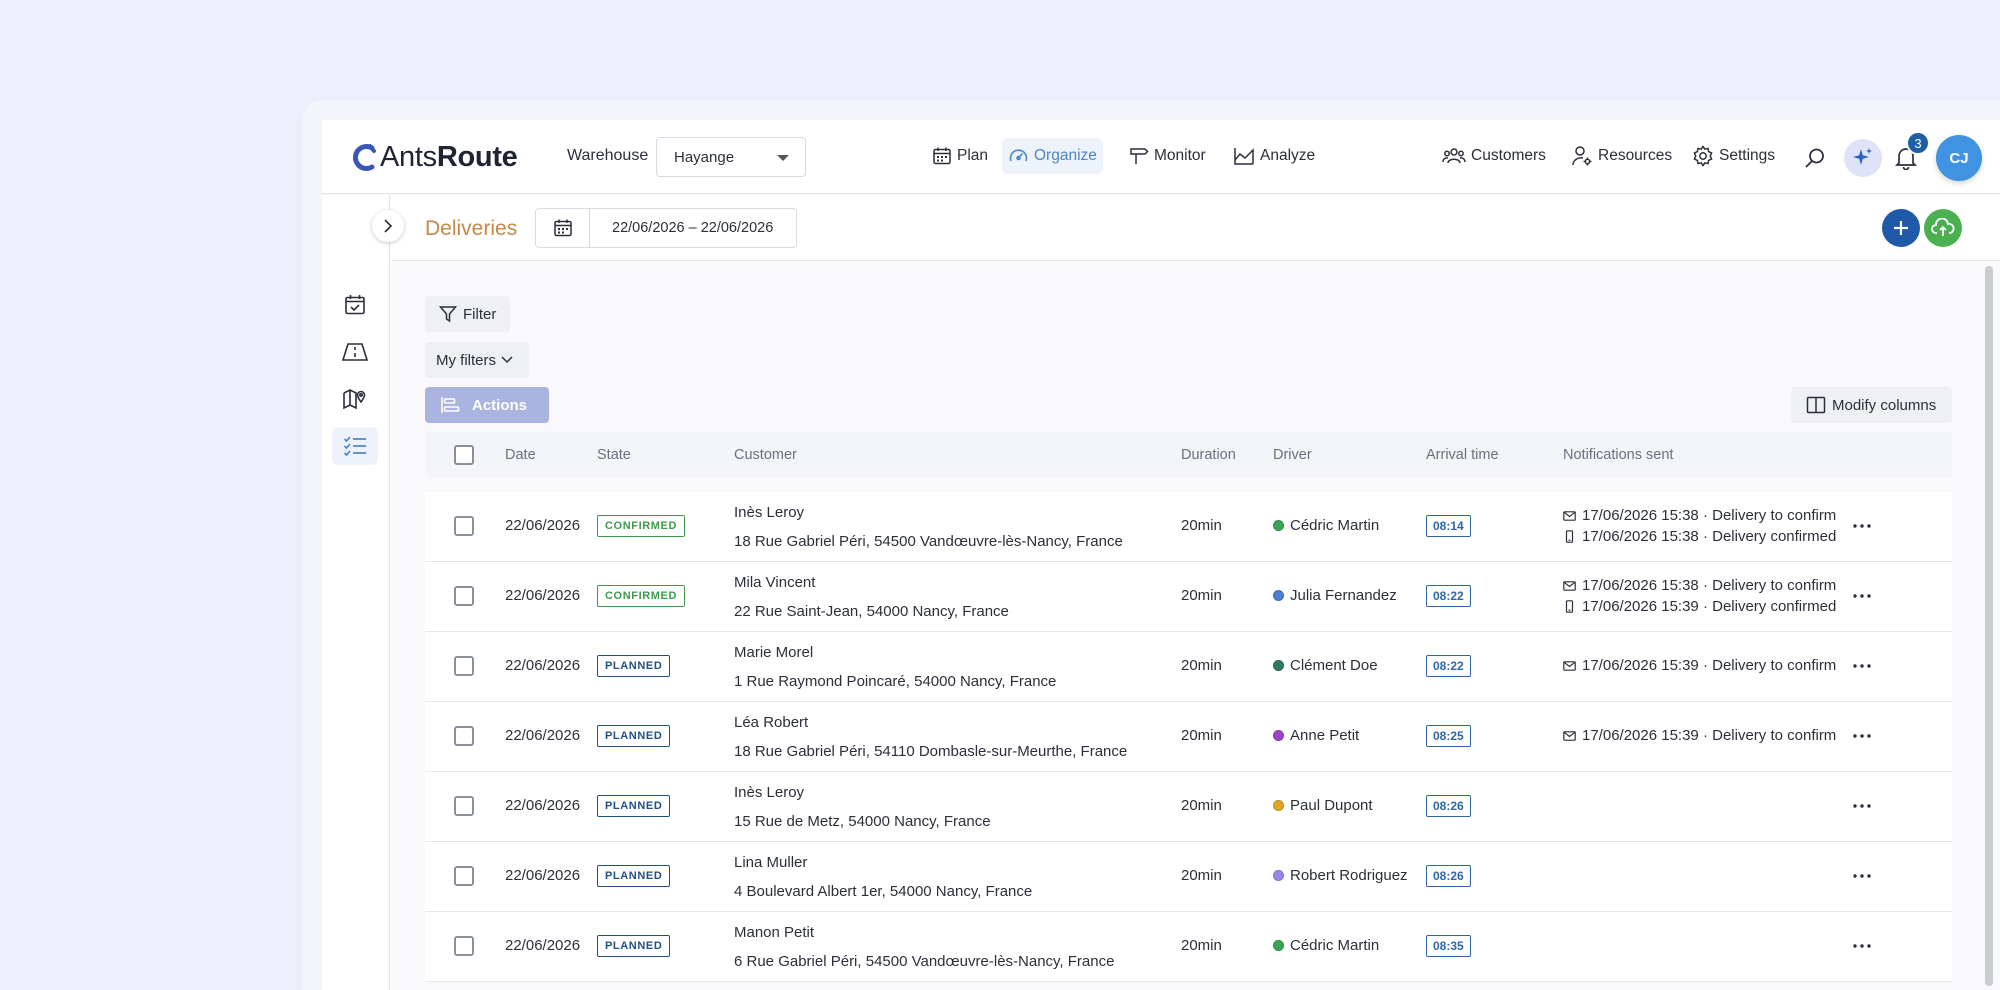  What do you see at coordinates (1815, 158) in the screenshot?
I see `search-button` at bounding box center [1815, 158].